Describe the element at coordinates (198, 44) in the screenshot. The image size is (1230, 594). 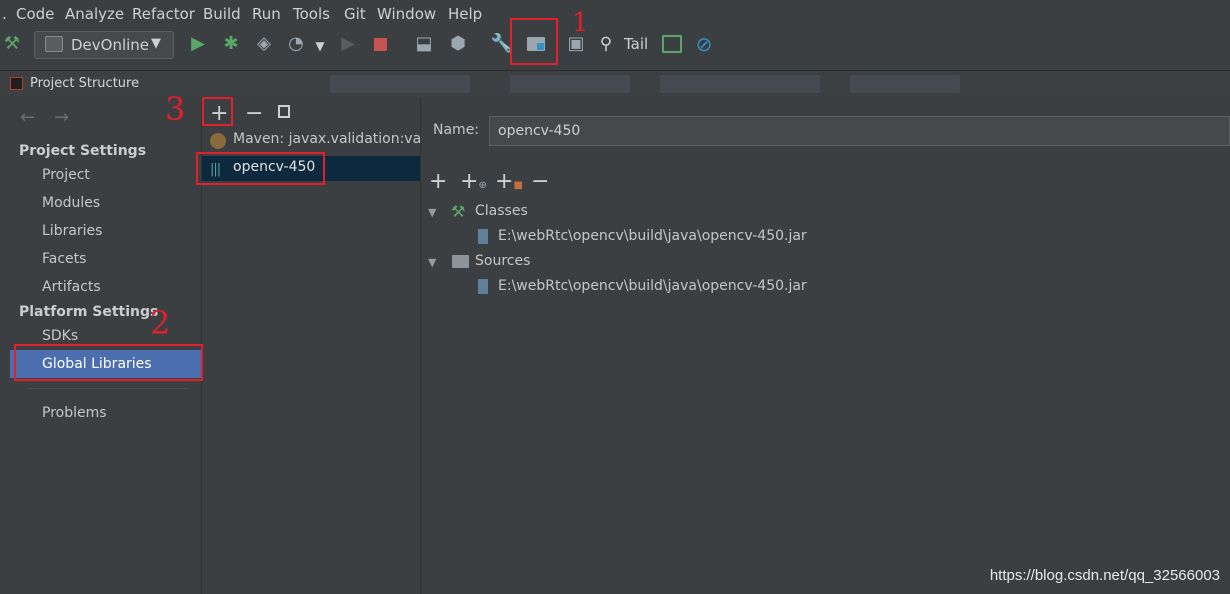
I see `run-icon: ▶` at that location.